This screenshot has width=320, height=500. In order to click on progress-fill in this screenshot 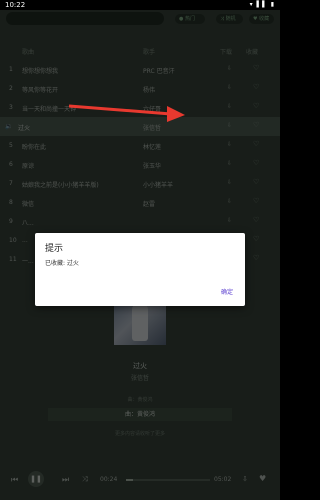, I will do `click(129, 480)`.